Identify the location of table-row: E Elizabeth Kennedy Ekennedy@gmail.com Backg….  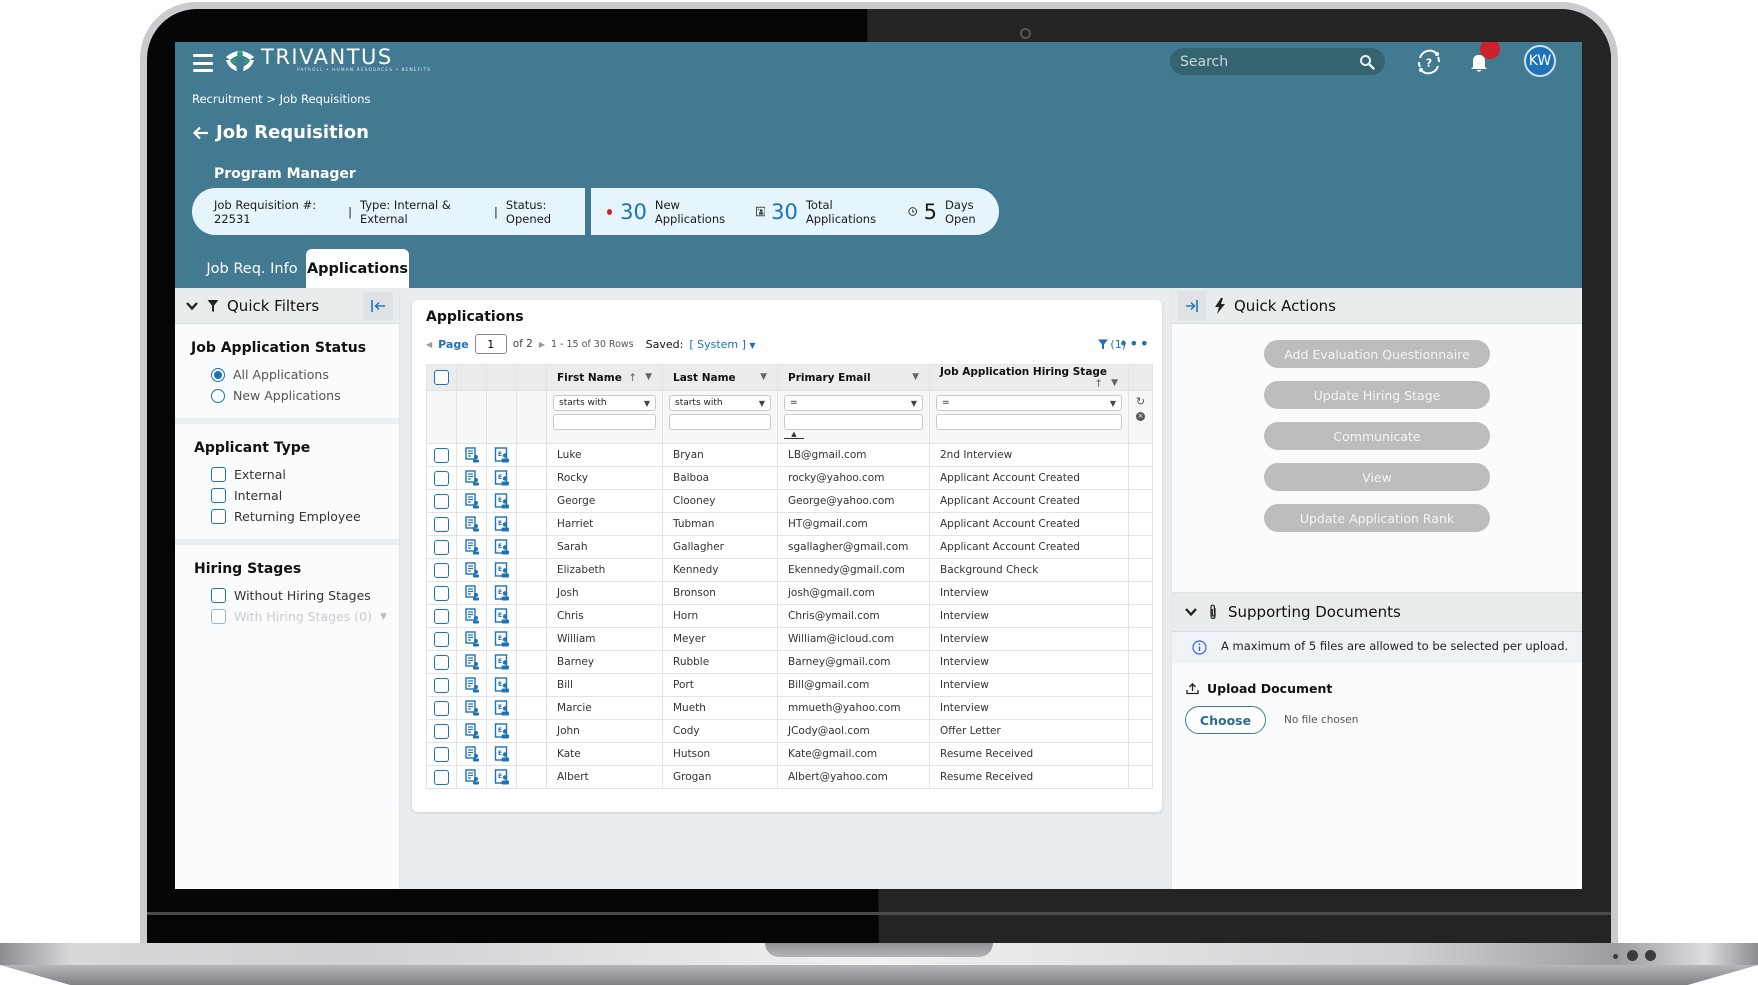
(789, 570).